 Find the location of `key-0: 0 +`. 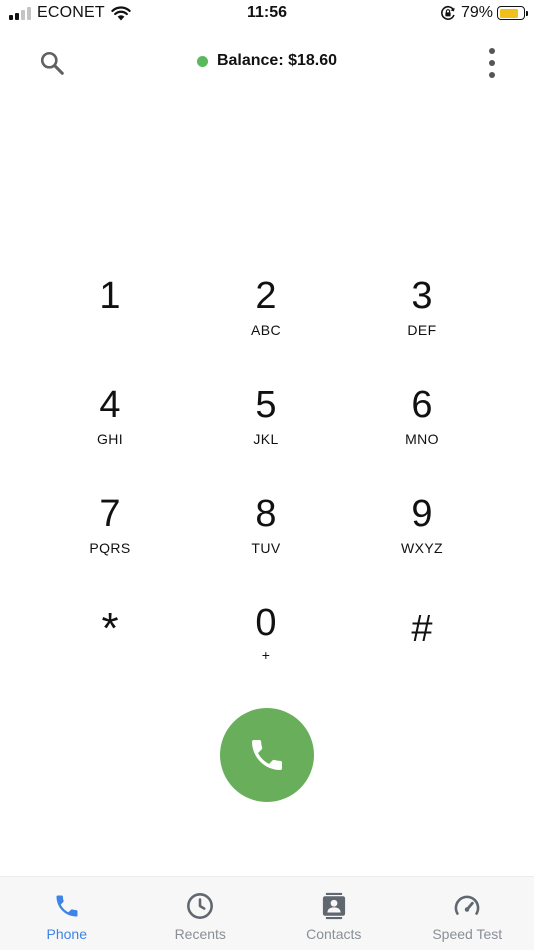

key-0: 0 + is located at coordinates (266, 643).